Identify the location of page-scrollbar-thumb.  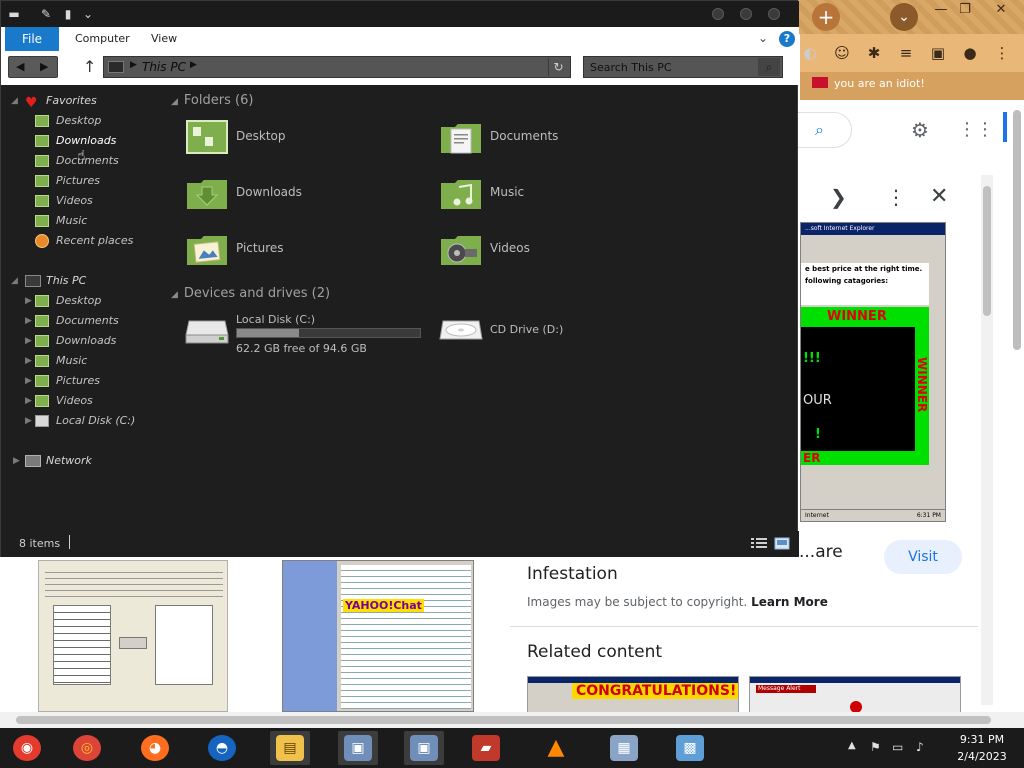
(1017, 230).